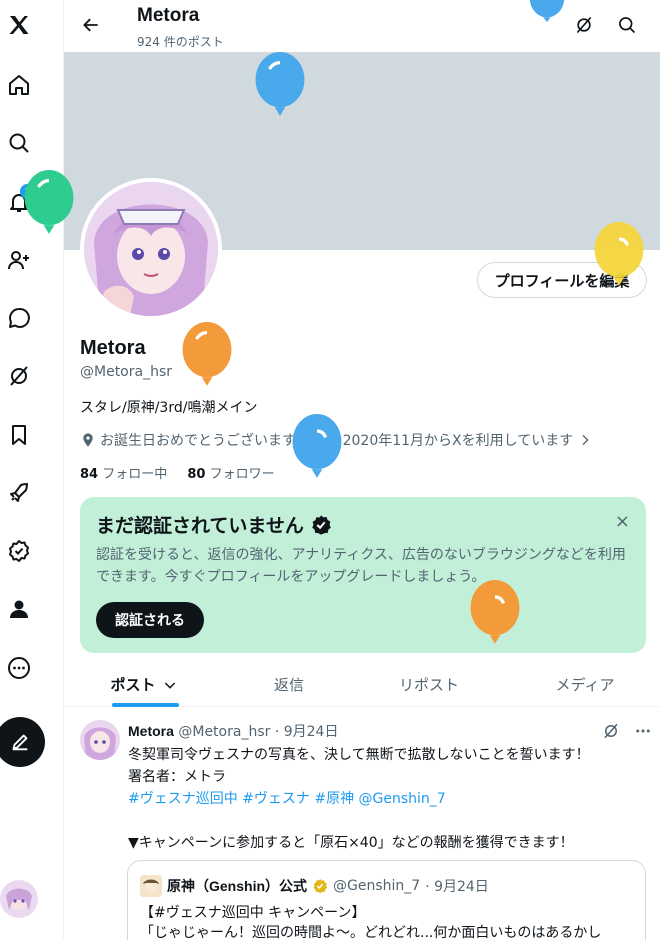  I want to click on bookmark-icon, so click(19, 435).